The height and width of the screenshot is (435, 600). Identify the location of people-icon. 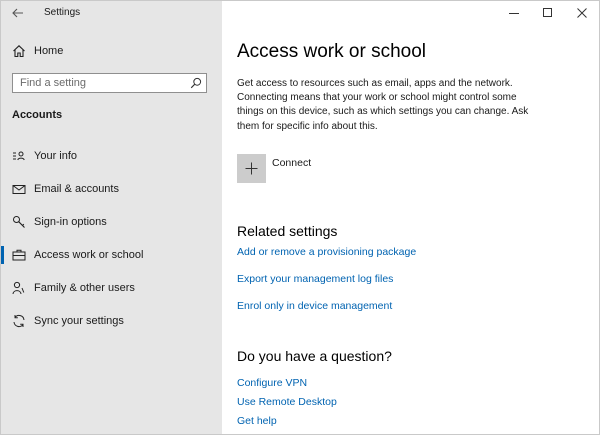
(19, 288).